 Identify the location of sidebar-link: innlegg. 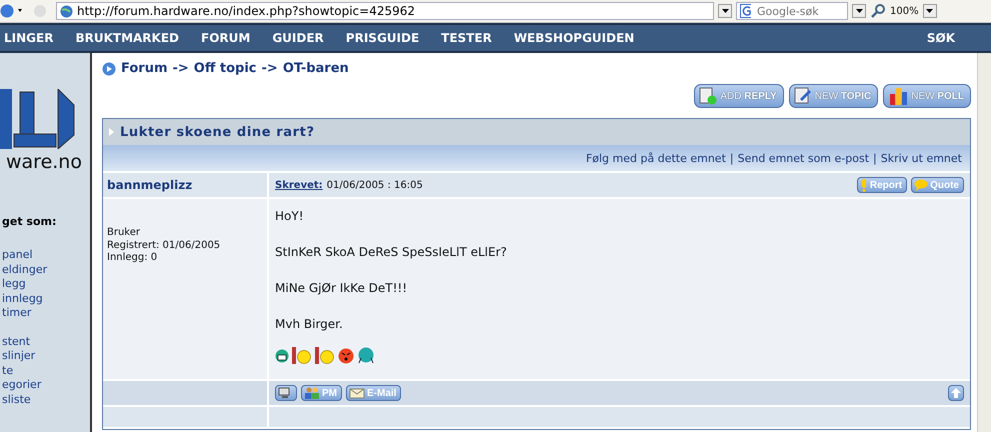
(45, 299).